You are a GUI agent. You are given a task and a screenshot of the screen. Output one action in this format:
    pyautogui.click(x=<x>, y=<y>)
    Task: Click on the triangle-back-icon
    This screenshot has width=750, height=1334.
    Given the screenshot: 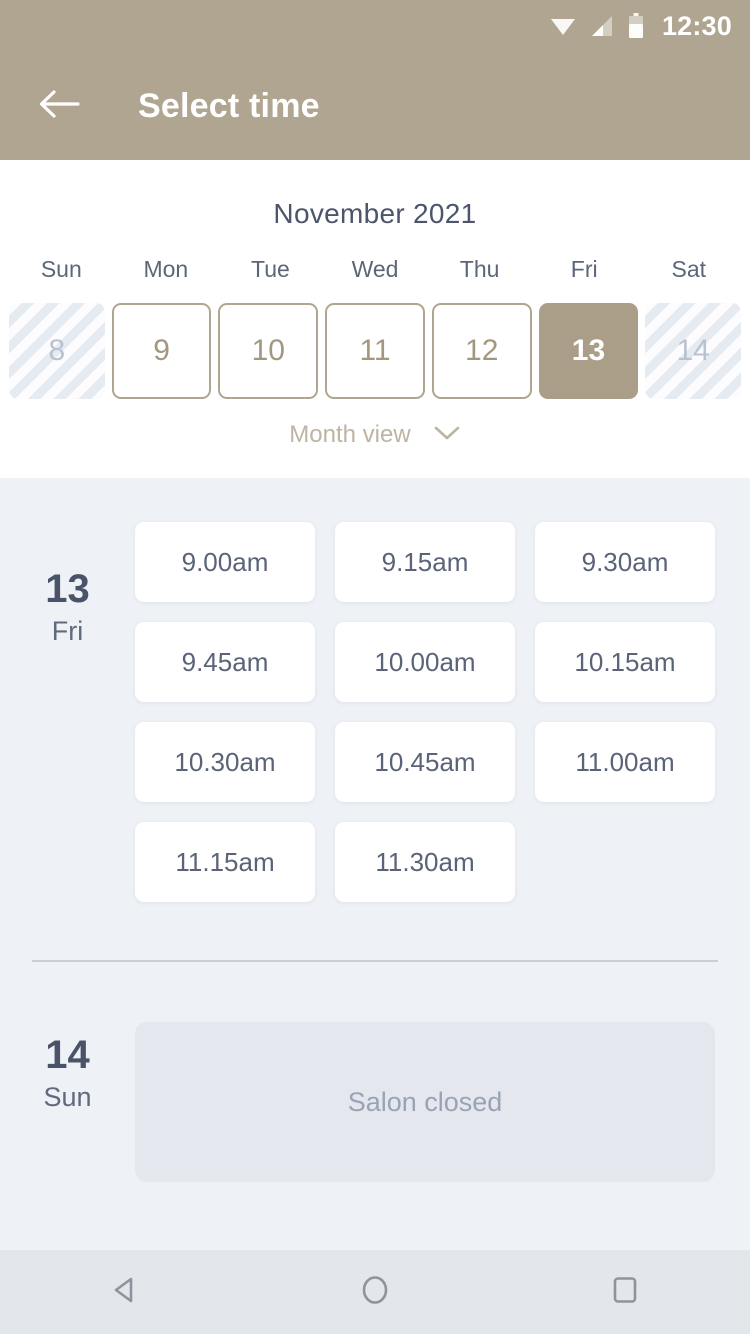 What is the action you would take?
    pyautogui.click(x=125, y=1292)
    